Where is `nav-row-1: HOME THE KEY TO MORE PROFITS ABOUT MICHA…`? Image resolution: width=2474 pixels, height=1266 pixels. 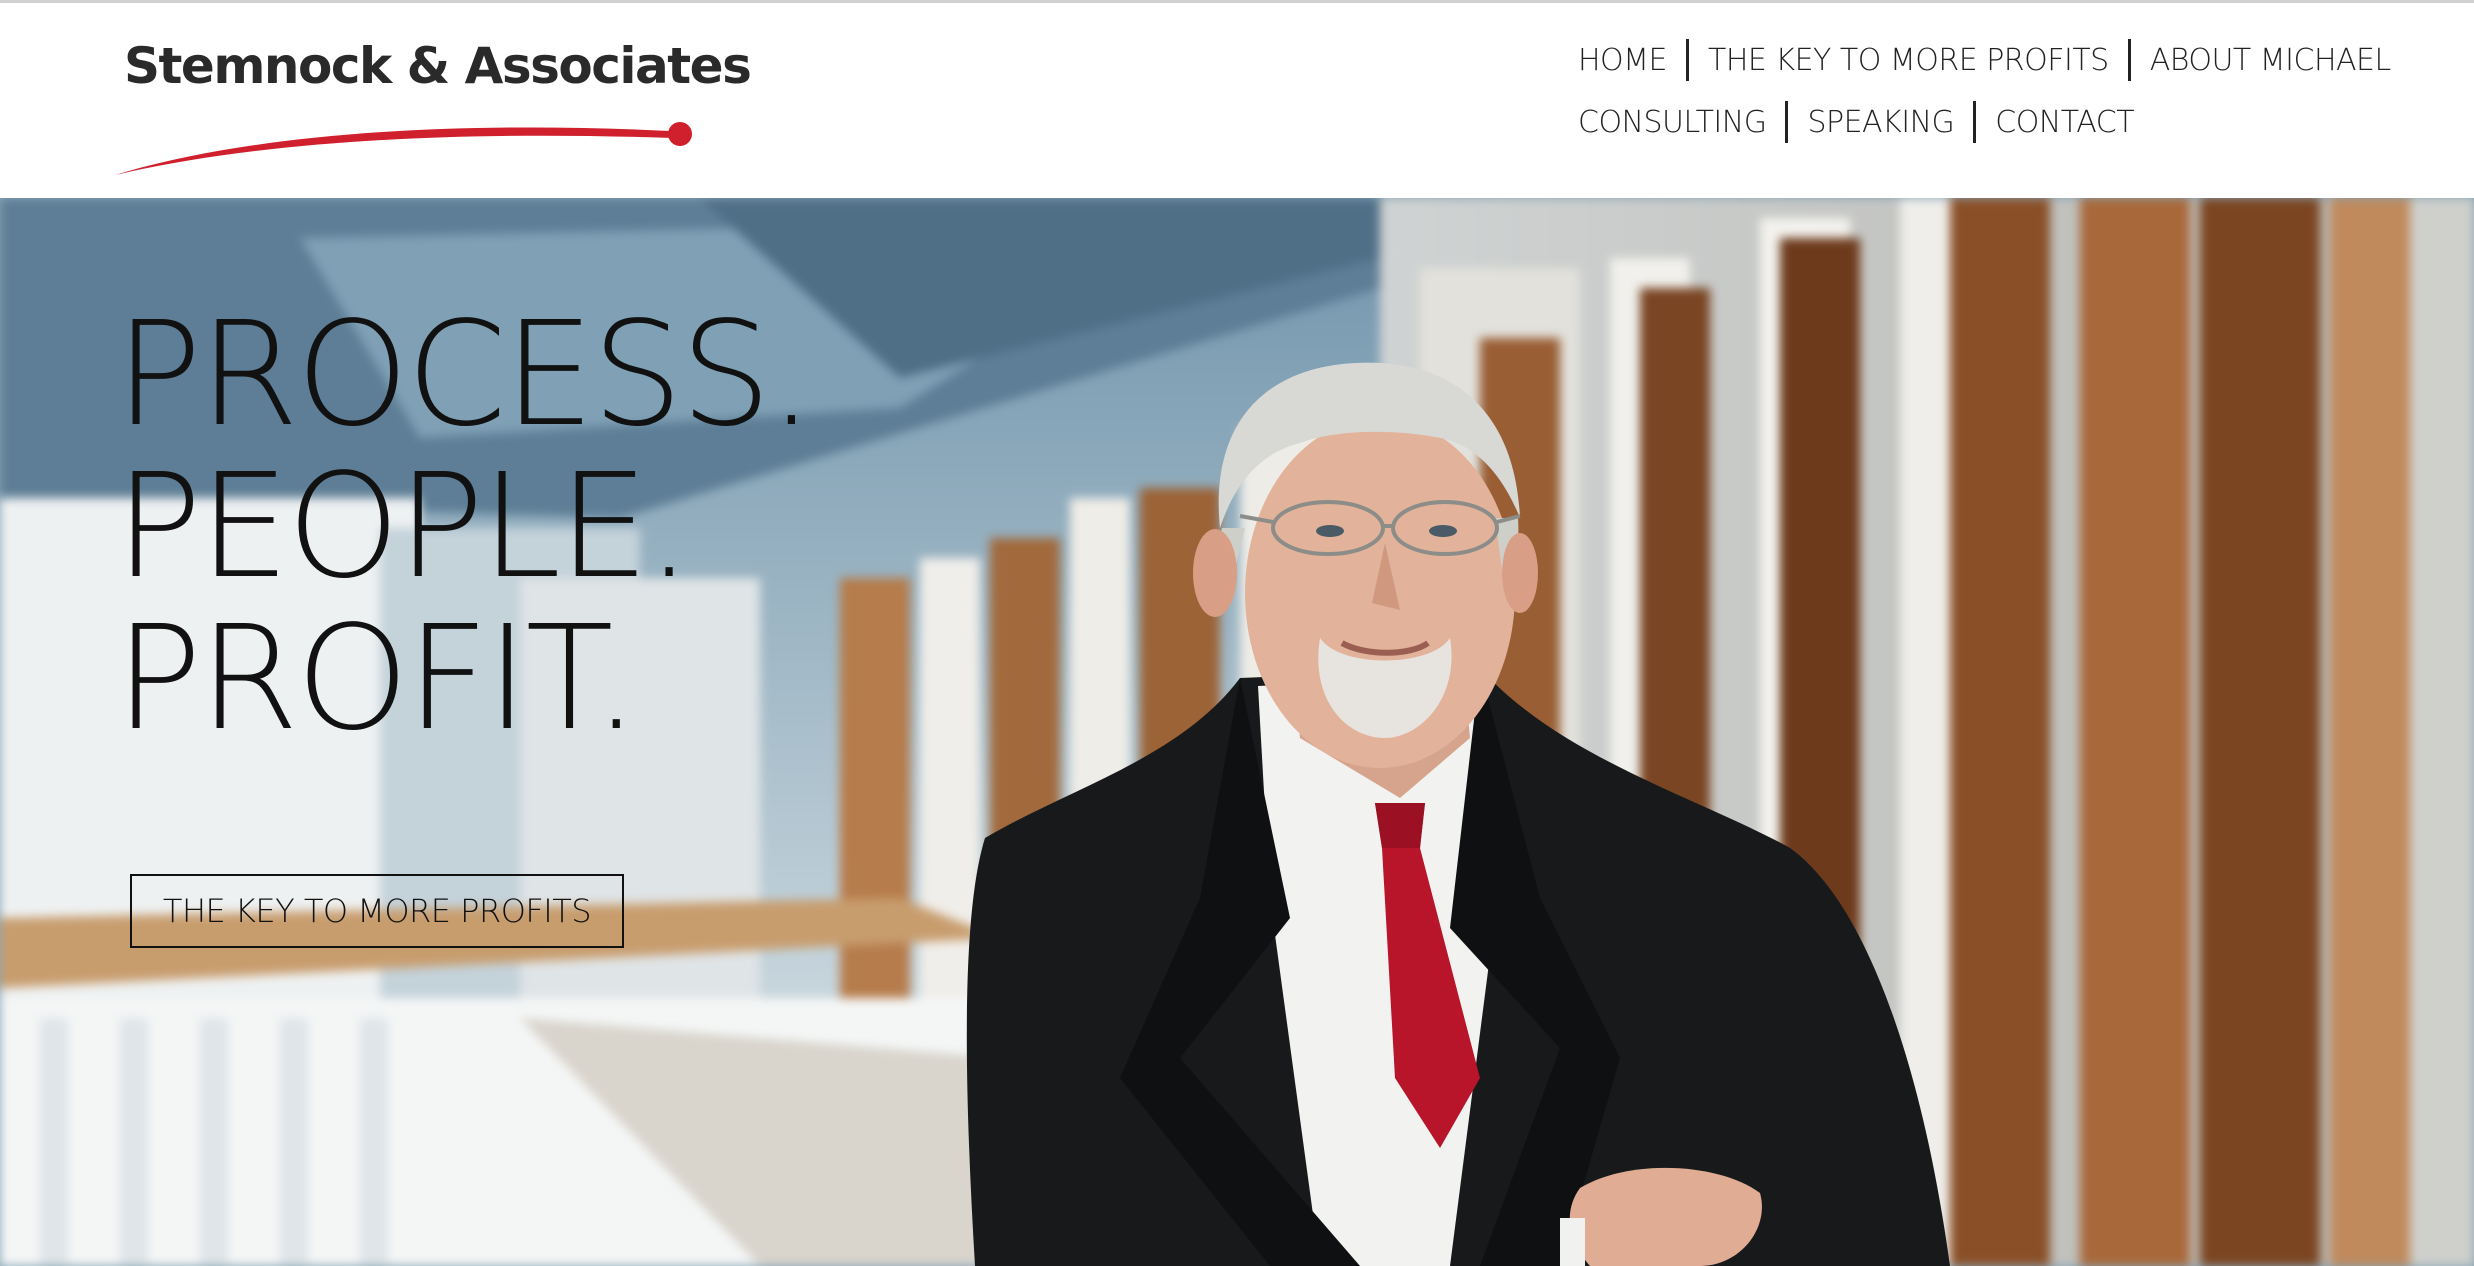 nav-row-1: HOME THE KEY TO MORE PROFITS ABOUT MICHA… is located at coordinates (2018, 60).